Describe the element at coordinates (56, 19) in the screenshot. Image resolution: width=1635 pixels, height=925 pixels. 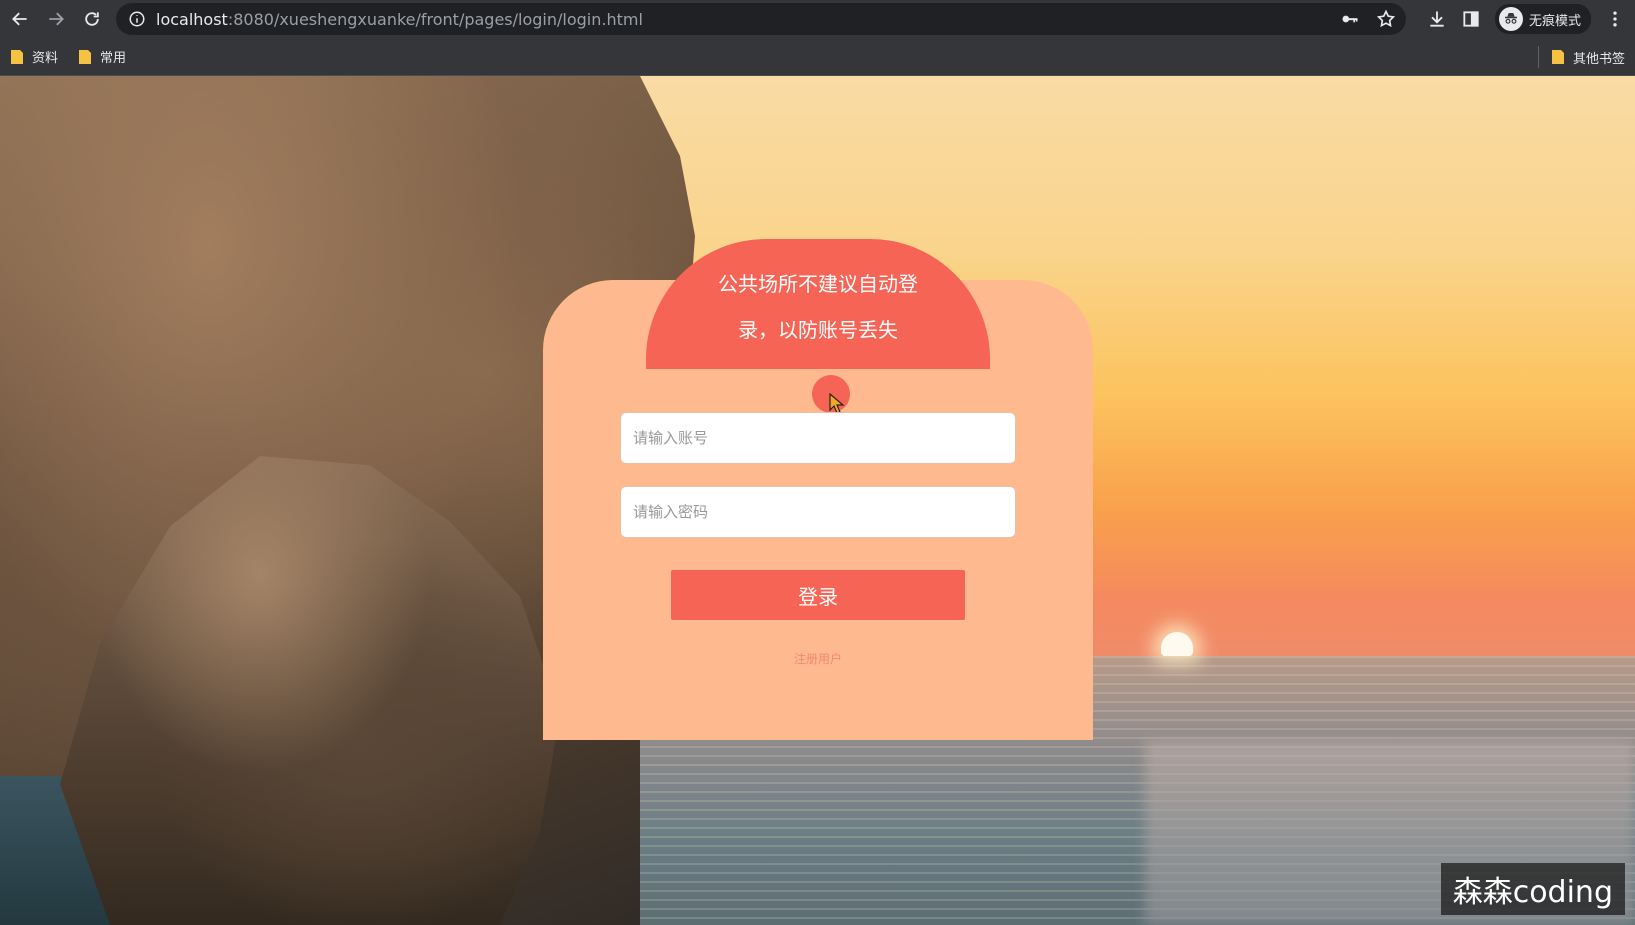
I see `forward-icon` at that location.